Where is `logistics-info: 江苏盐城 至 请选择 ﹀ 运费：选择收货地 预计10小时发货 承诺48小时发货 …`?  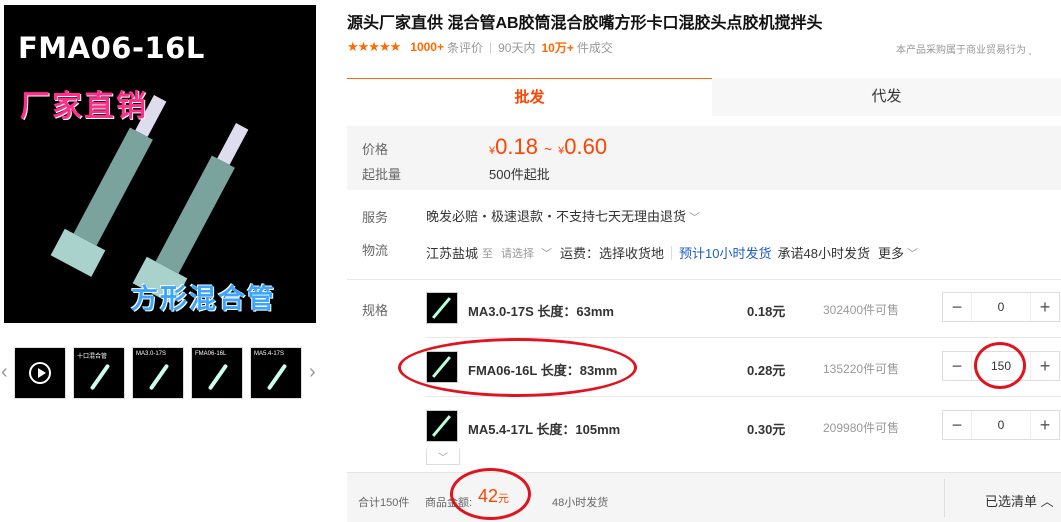 logistics-info: 江苏盐城 至 请选择 ﹀ 运费：选择收货地 预计10小时发货 承诺48小时发货 … is located at coordinates (672, 252).